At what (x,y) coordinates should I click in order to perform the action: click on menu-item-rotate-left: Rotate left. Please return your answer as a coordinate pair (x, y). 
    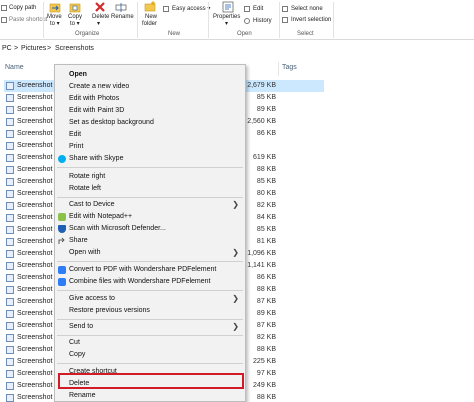
    Looking at the image, I should click on (150, 189).